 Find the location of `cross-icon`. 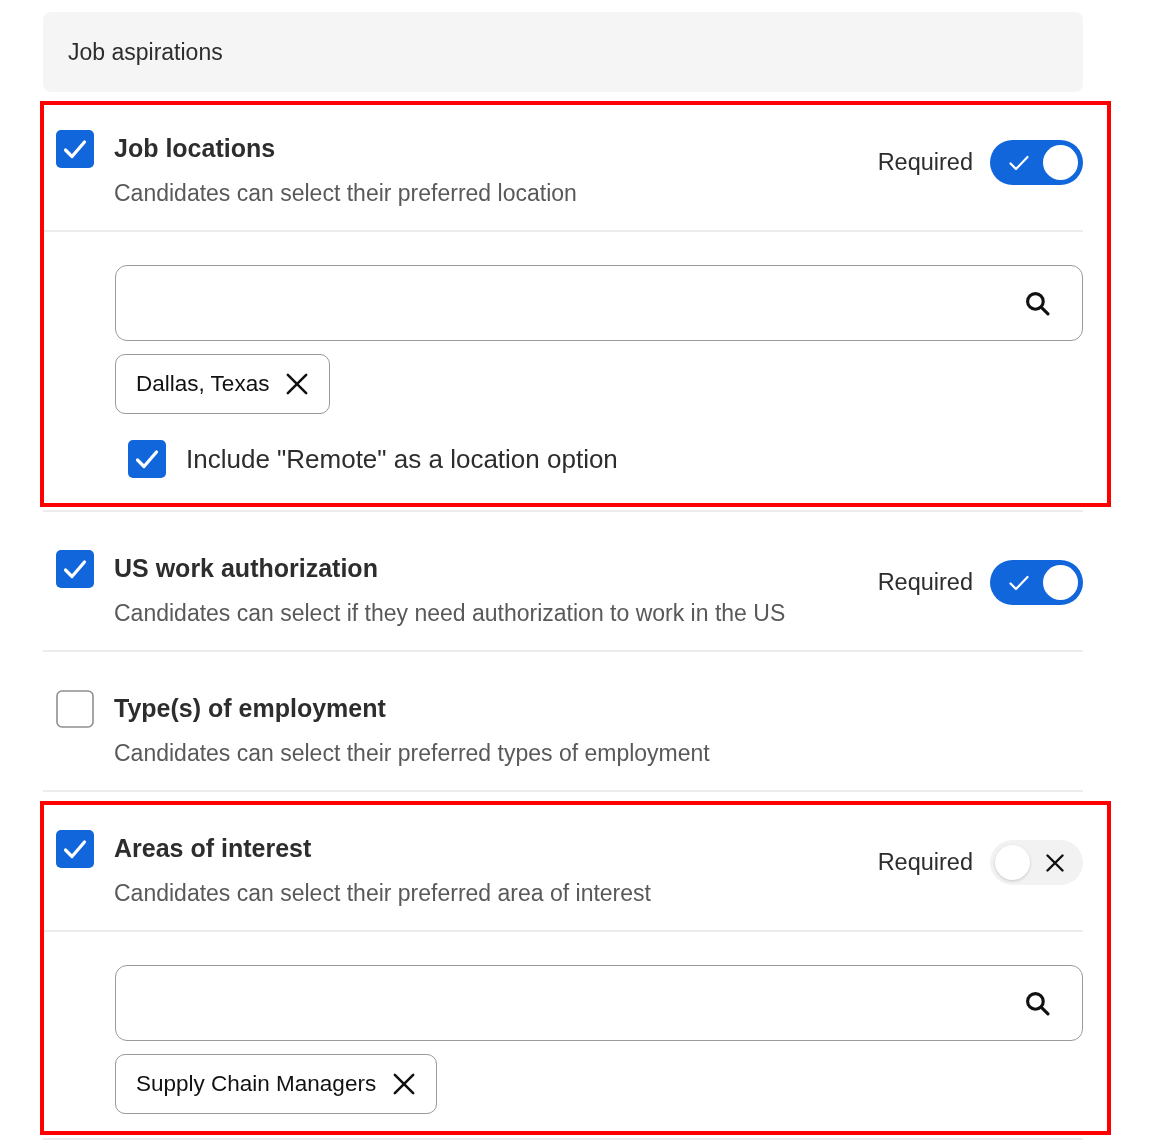

cross-icon is located at coordinates (1055, 862).